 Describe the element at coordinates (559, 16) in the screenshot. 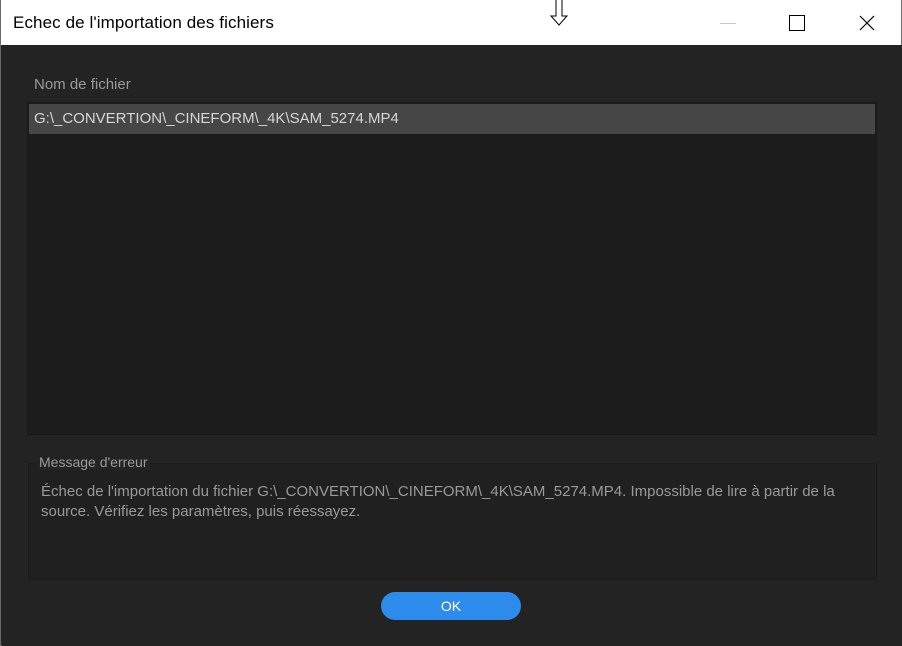

I see `mouse-cursor-icon` at that location.